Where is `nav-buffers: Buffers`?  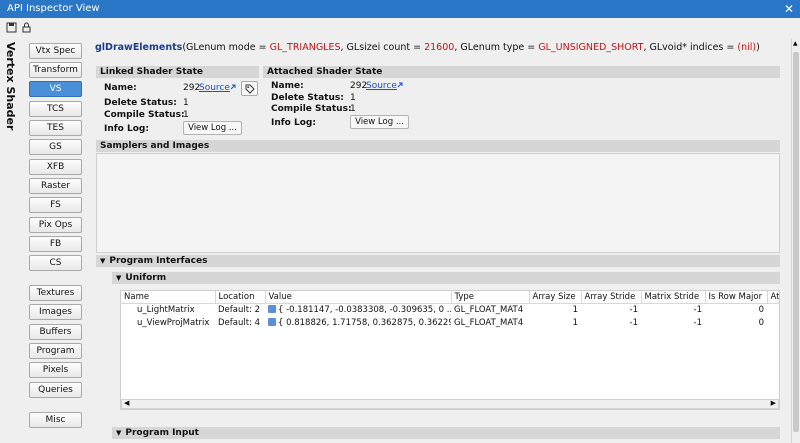
nav-buffers: Buffers is located at coordinates (55, 332).